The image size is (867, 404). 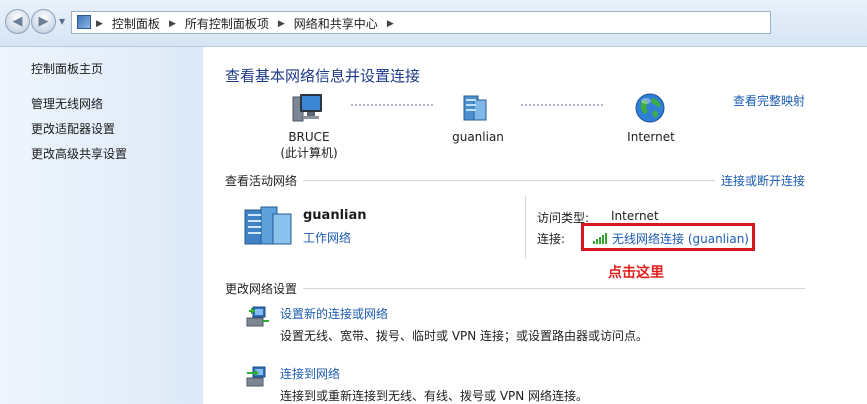 I want to click on connect-network-icon, so click(x=258, y=377).